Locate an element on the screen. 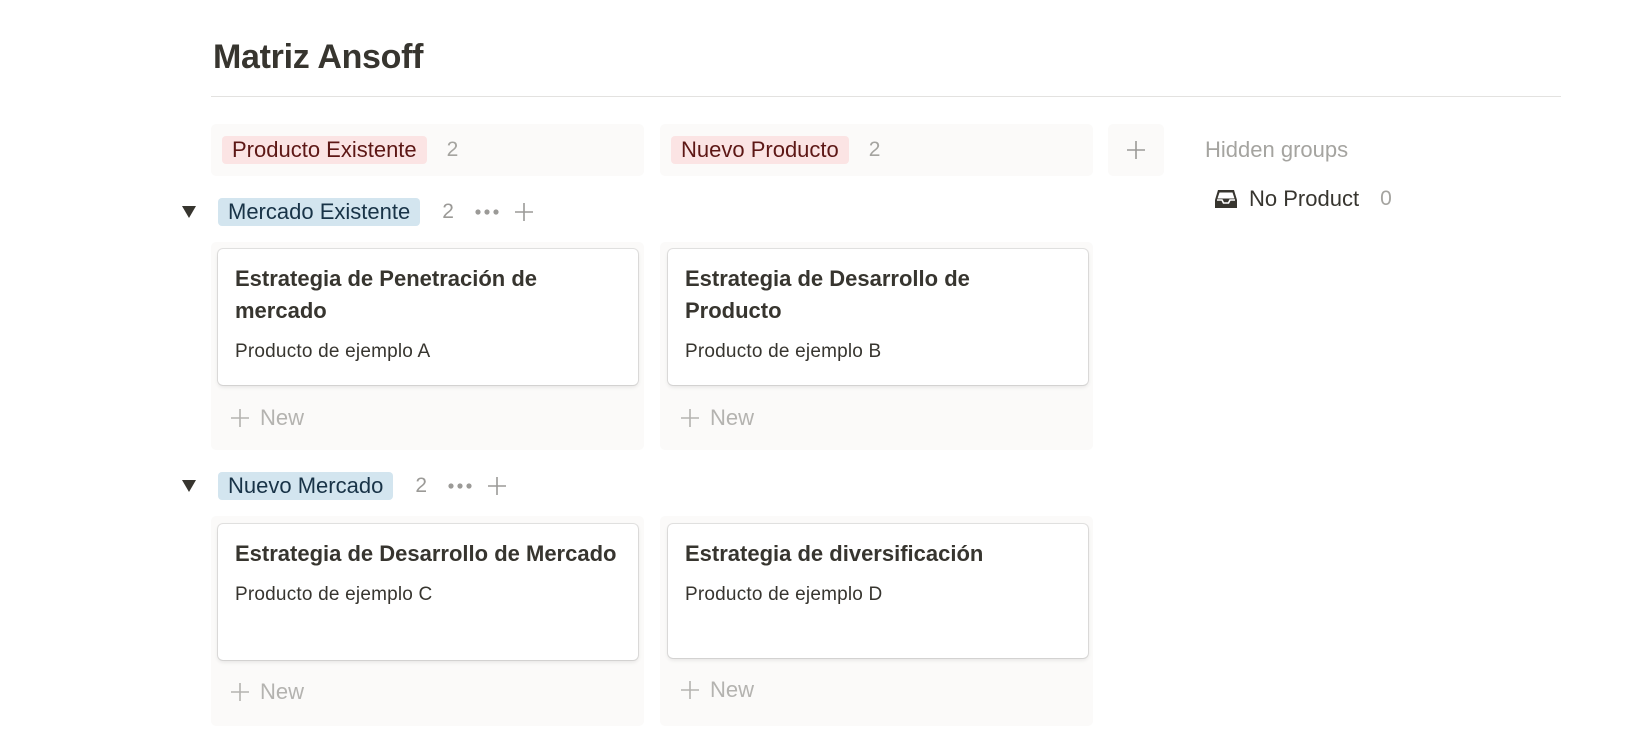  column-tag: Producto Existente is located at coordinates (324, 150).